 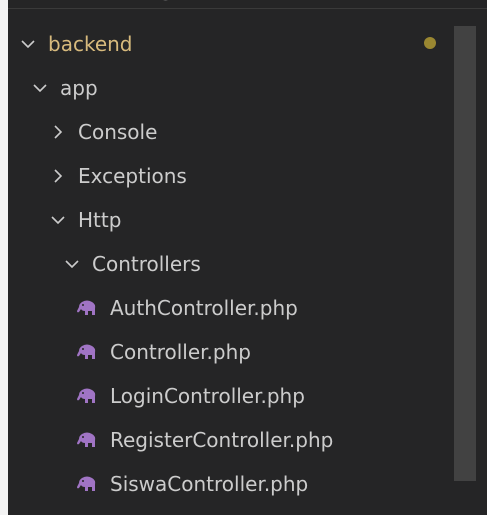 I want to click on tree-item-label: Http, so click(x=100, y=220).